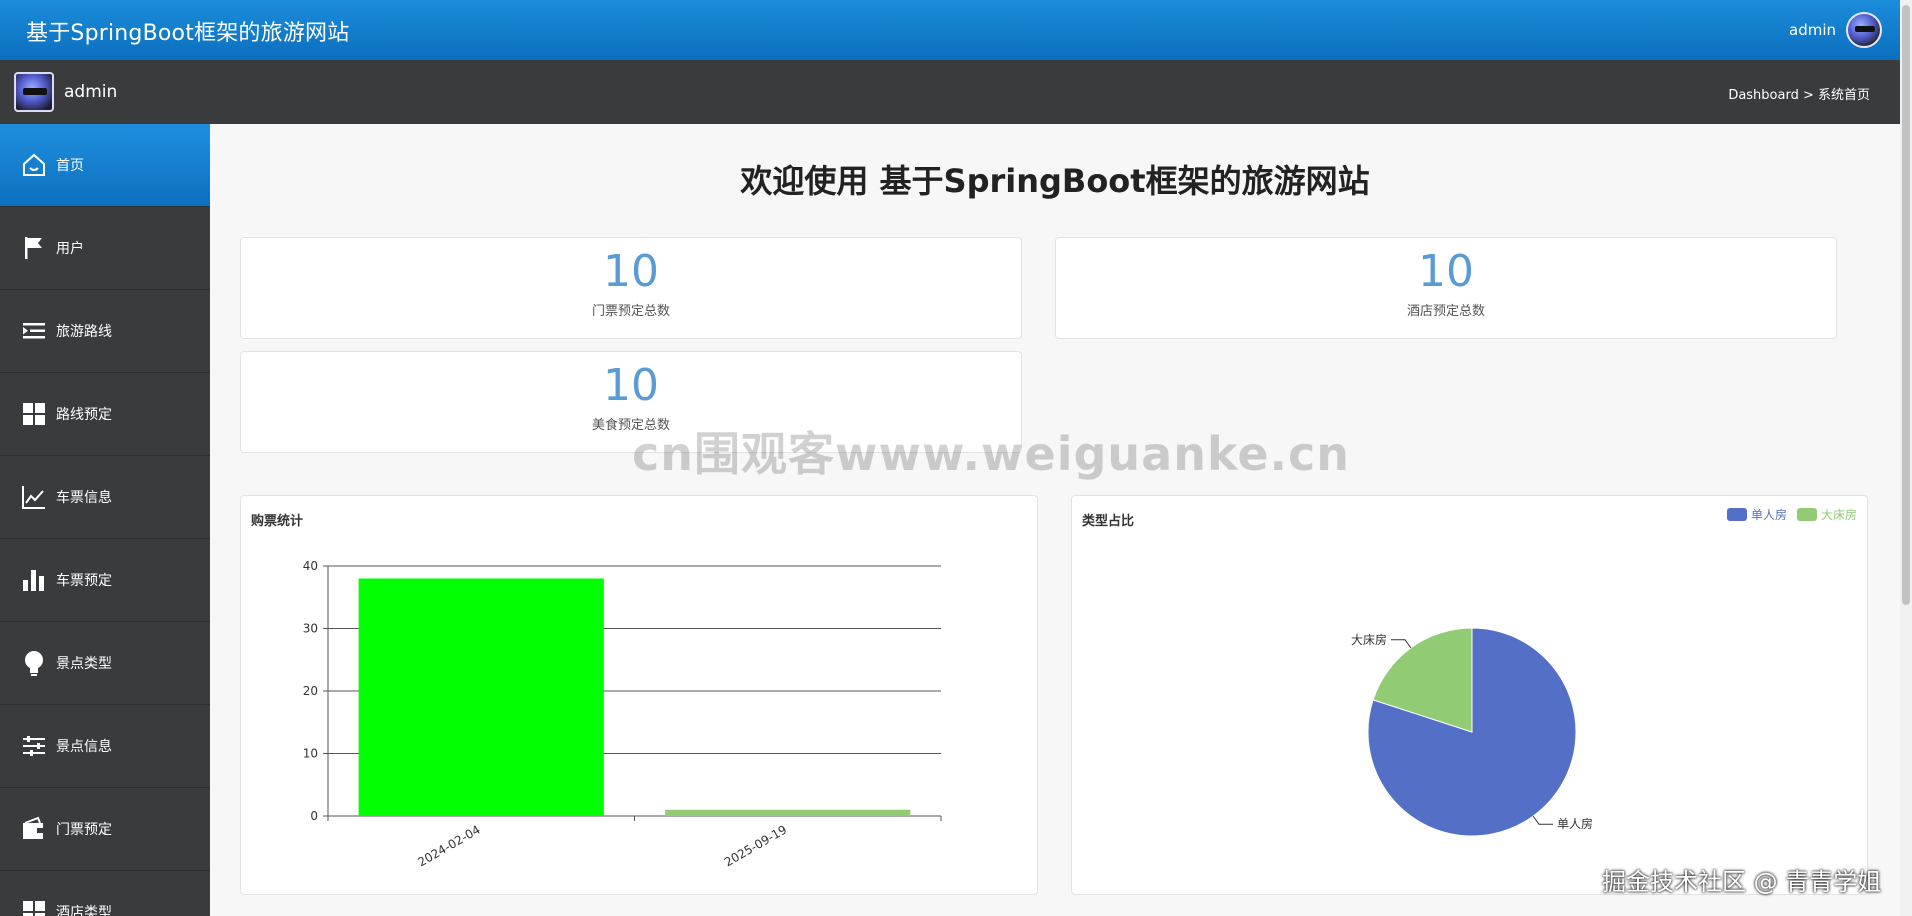 The width and height of the screenshot is (1912, 916). I want to click on sidebar-item-ticket-booking: 车票预定, so click(105, 580).